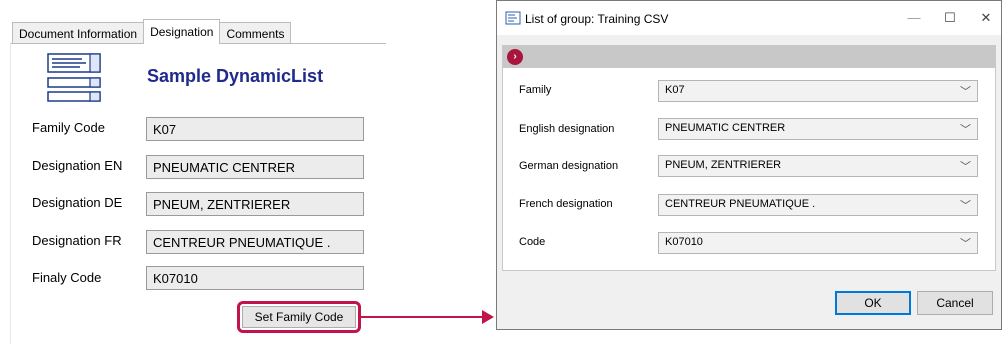  Describe the element at coordinates (74, 77) in the screenshot. I see `dynamic-list-icon` at that location.